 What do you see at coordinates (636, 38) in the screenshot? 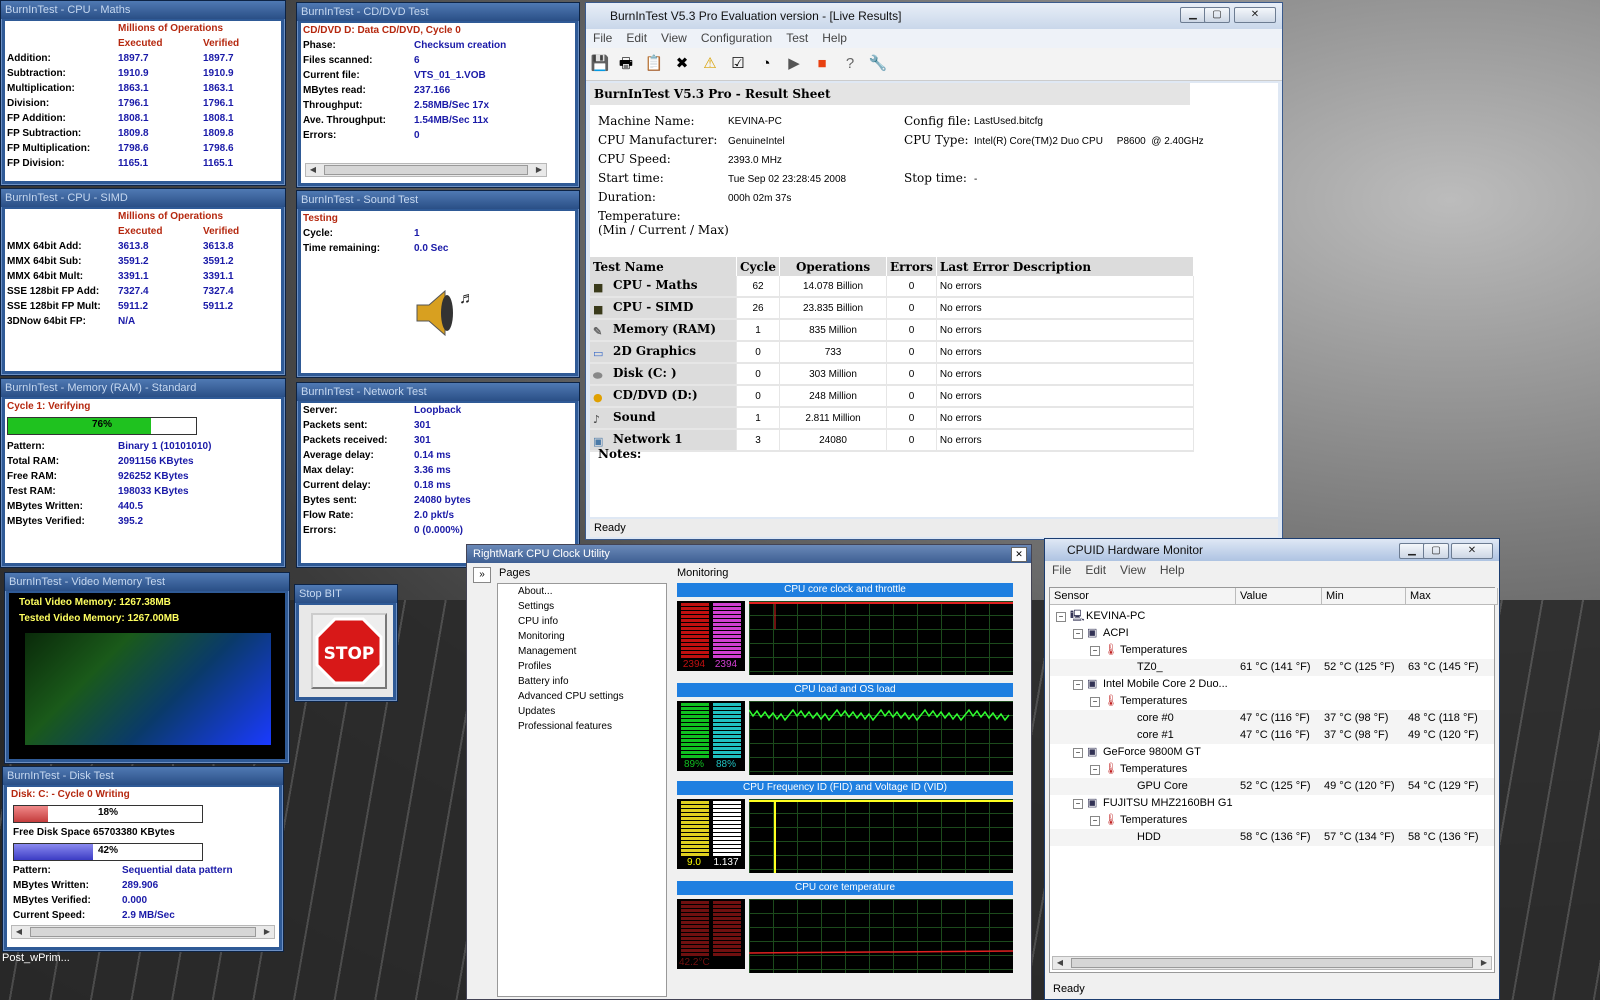
I see `menu-edit: Edit` at bounding box center [636, 38].